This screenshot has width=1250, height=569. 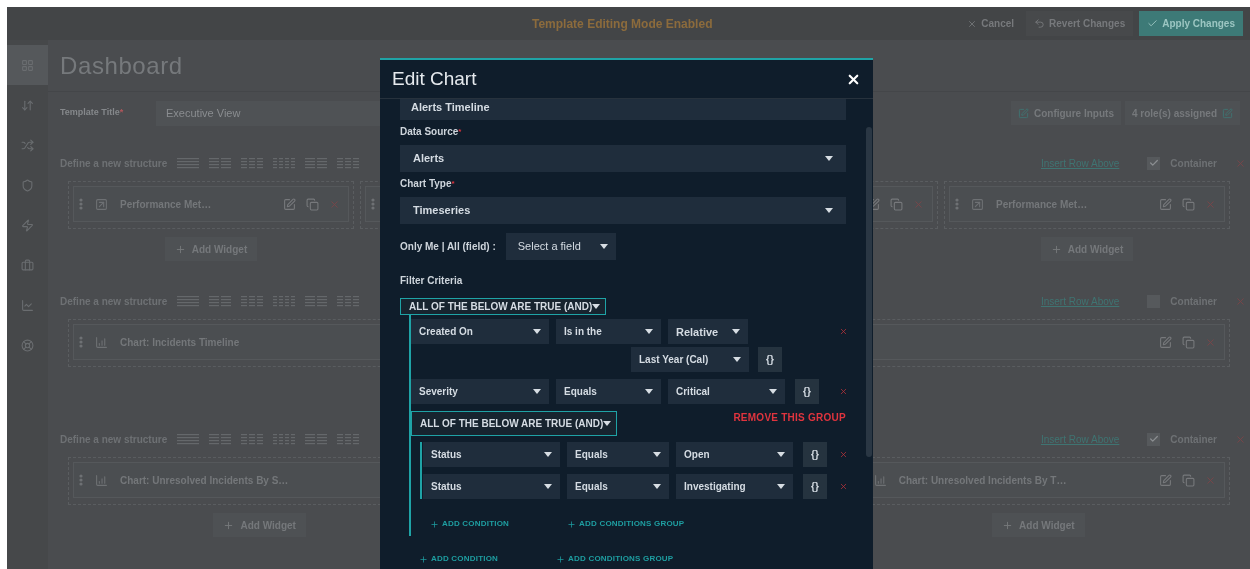 I want to click on select-field: Select a field, so click(x=560, y=246).